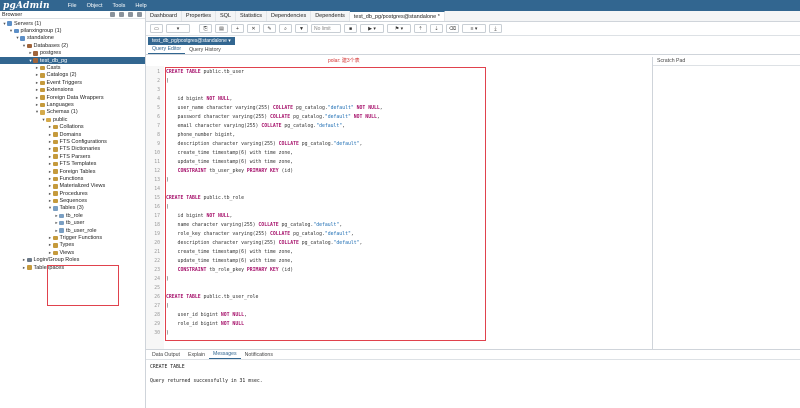 This screenshot has width=800, height=408. Describe the element at coordinates (178, 28) in the screenshot. I see `save-file-icon: ▾` at that location.